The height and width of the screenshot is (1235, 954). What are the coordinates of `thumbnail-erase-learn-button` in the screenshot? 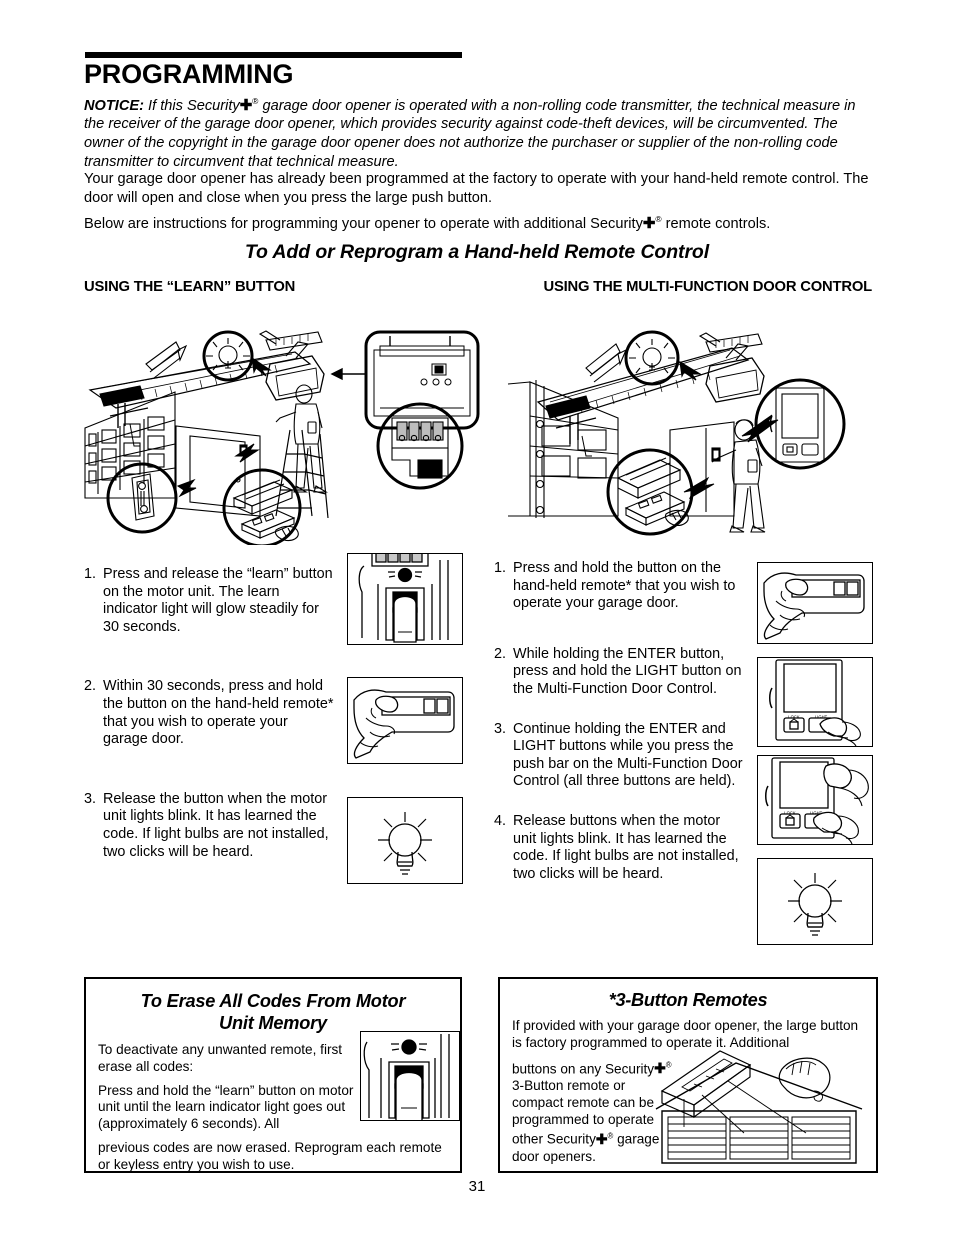 It's located at (410, 1076).